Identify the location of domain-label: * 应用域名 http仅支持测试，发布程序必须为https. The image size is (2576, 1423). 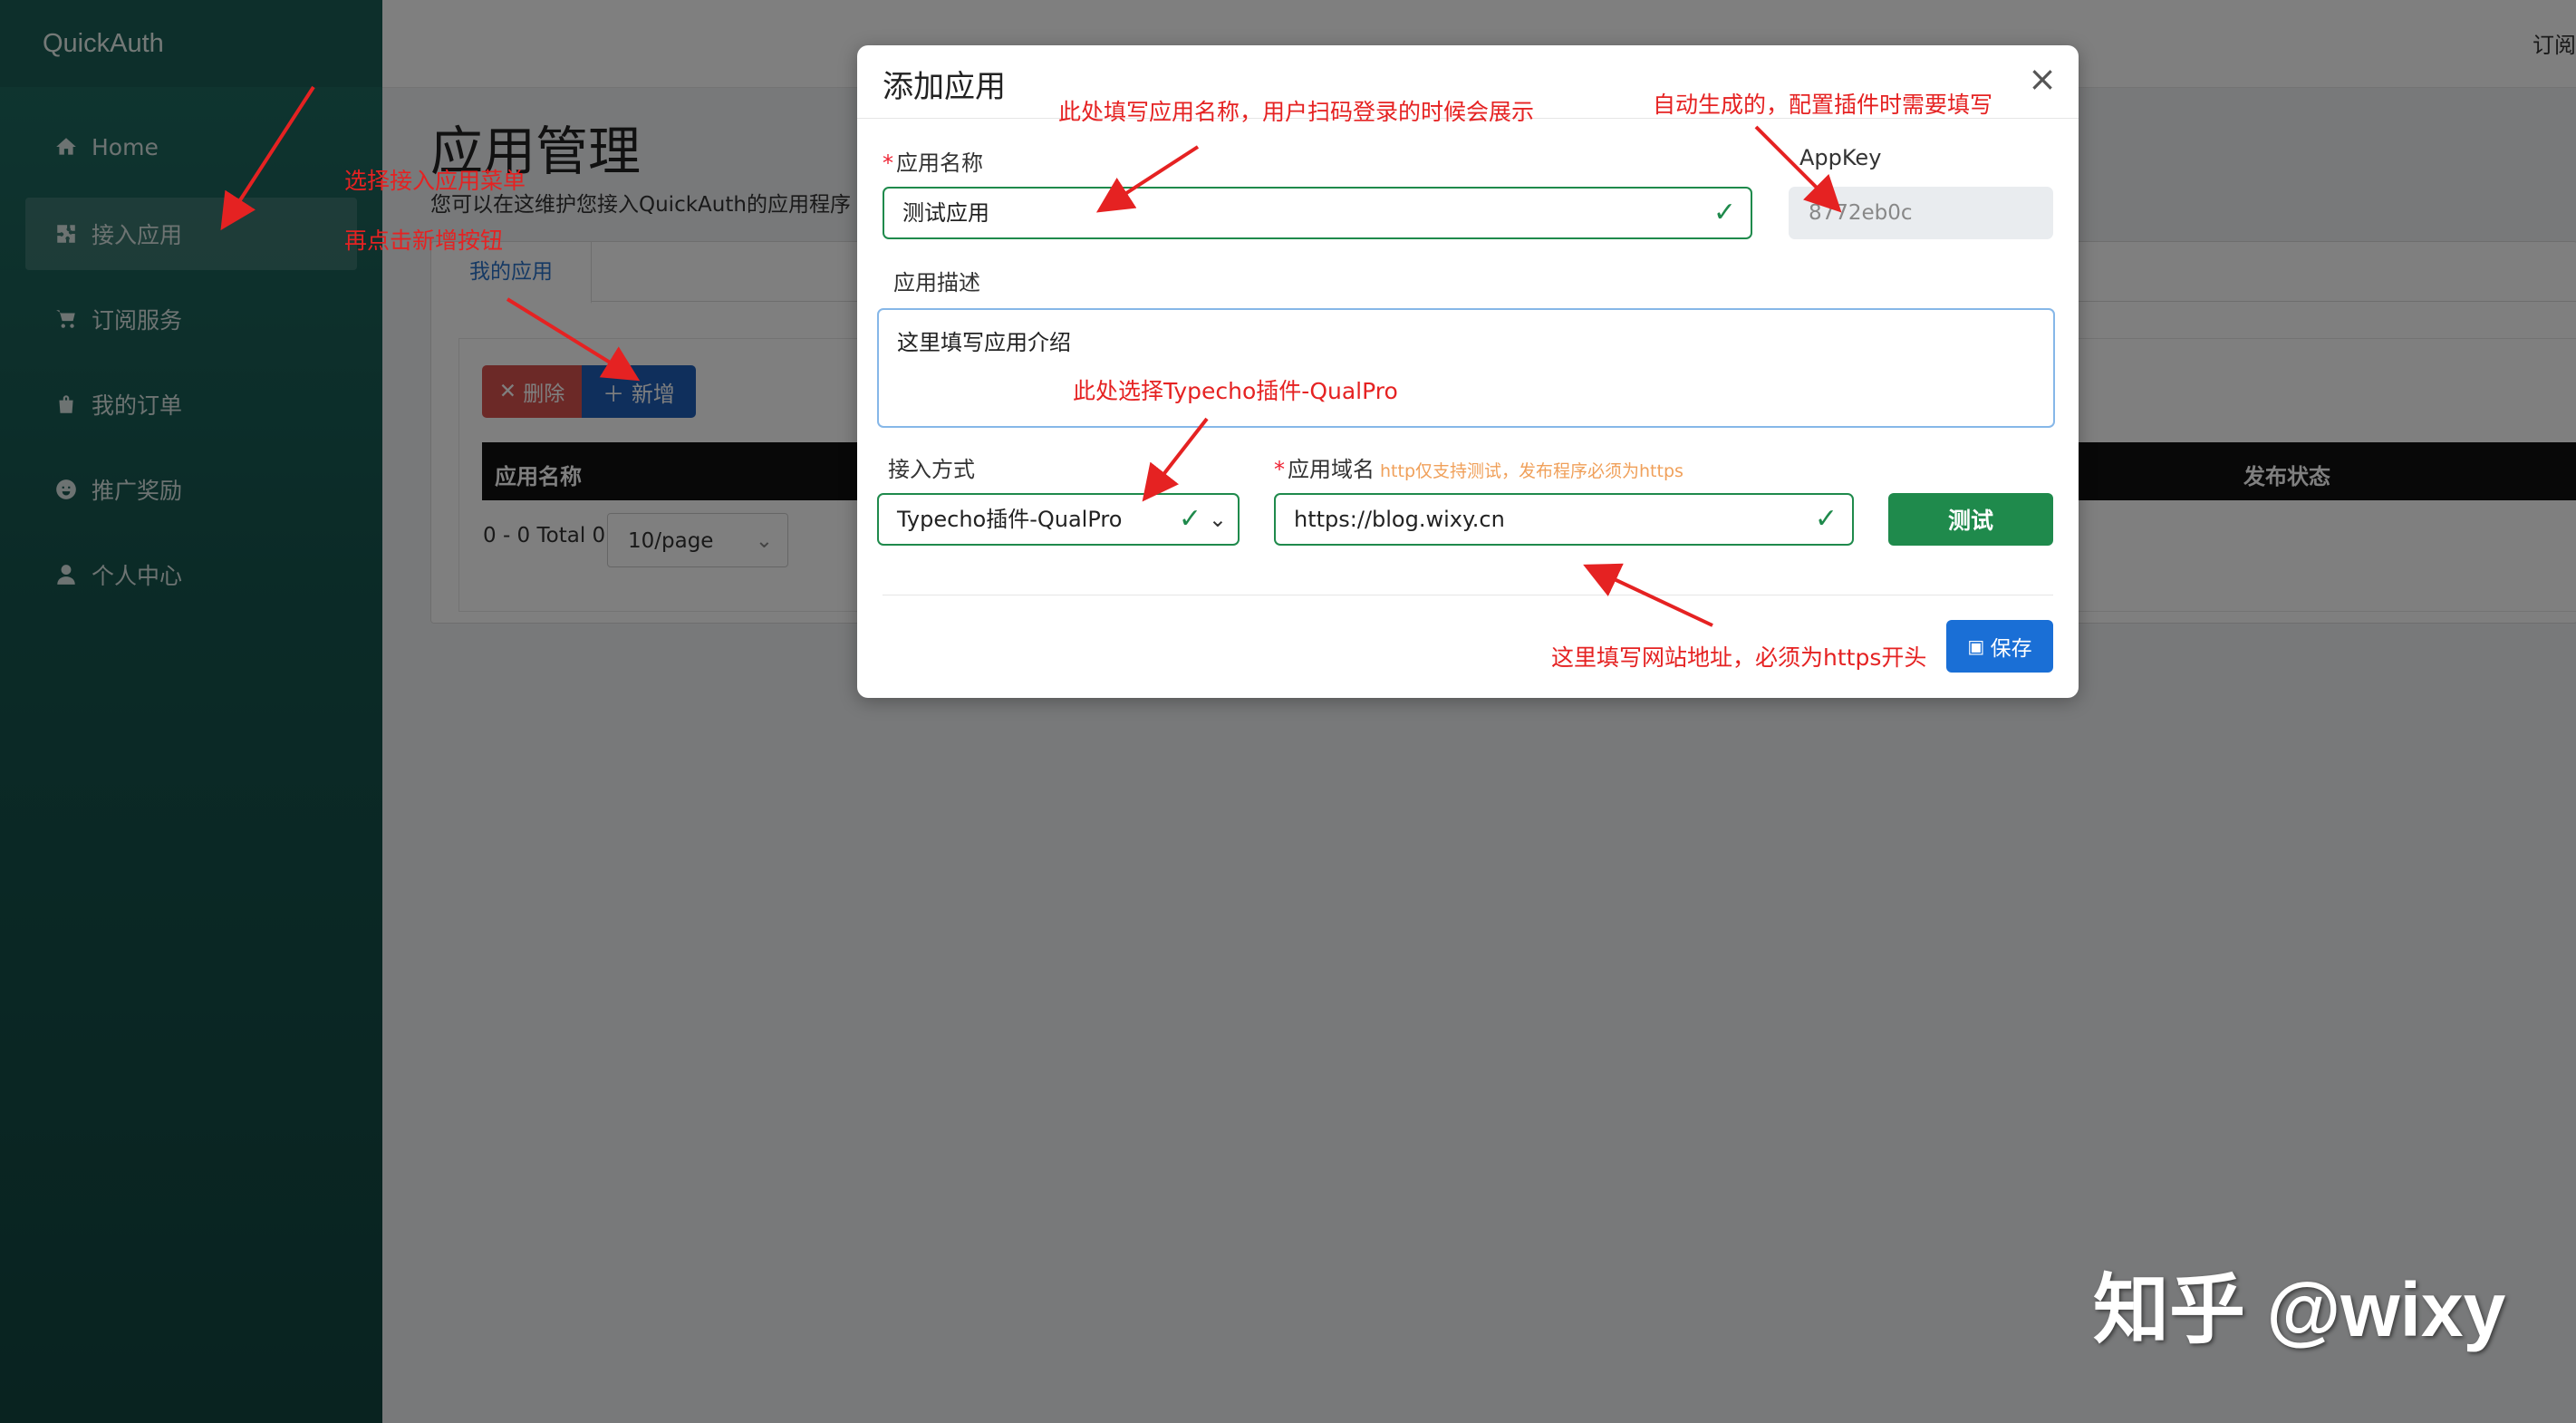
(1479, 467).